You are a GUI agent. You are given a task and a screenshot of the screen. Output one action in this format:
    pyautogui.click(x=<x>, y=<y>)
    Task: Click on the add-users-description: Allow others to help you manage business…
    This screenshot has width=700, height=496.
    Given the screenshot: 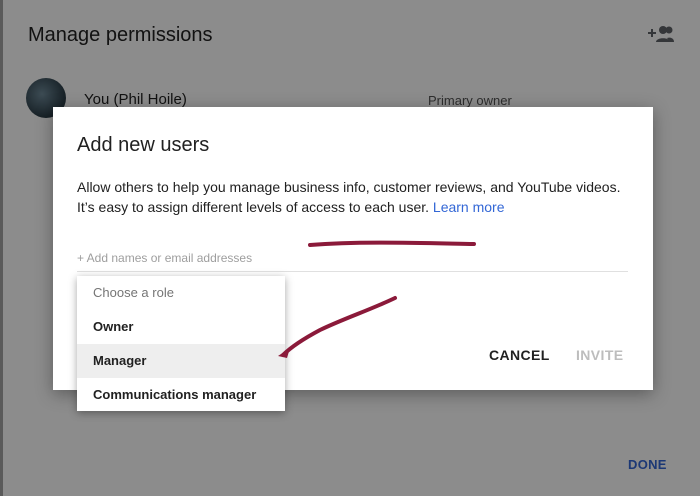 What is the action you would take?
    pyautogui.click(x=357, y=197)
    